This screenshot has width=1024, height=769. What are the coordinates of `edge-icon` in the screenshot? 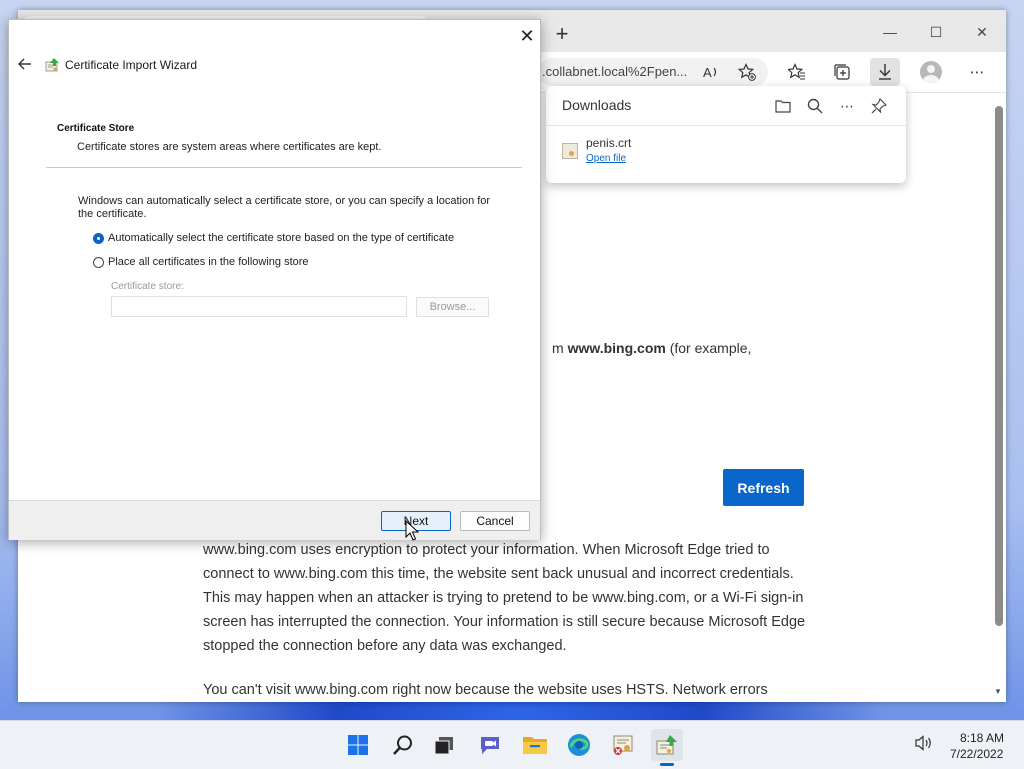 It's located at (579, 745).